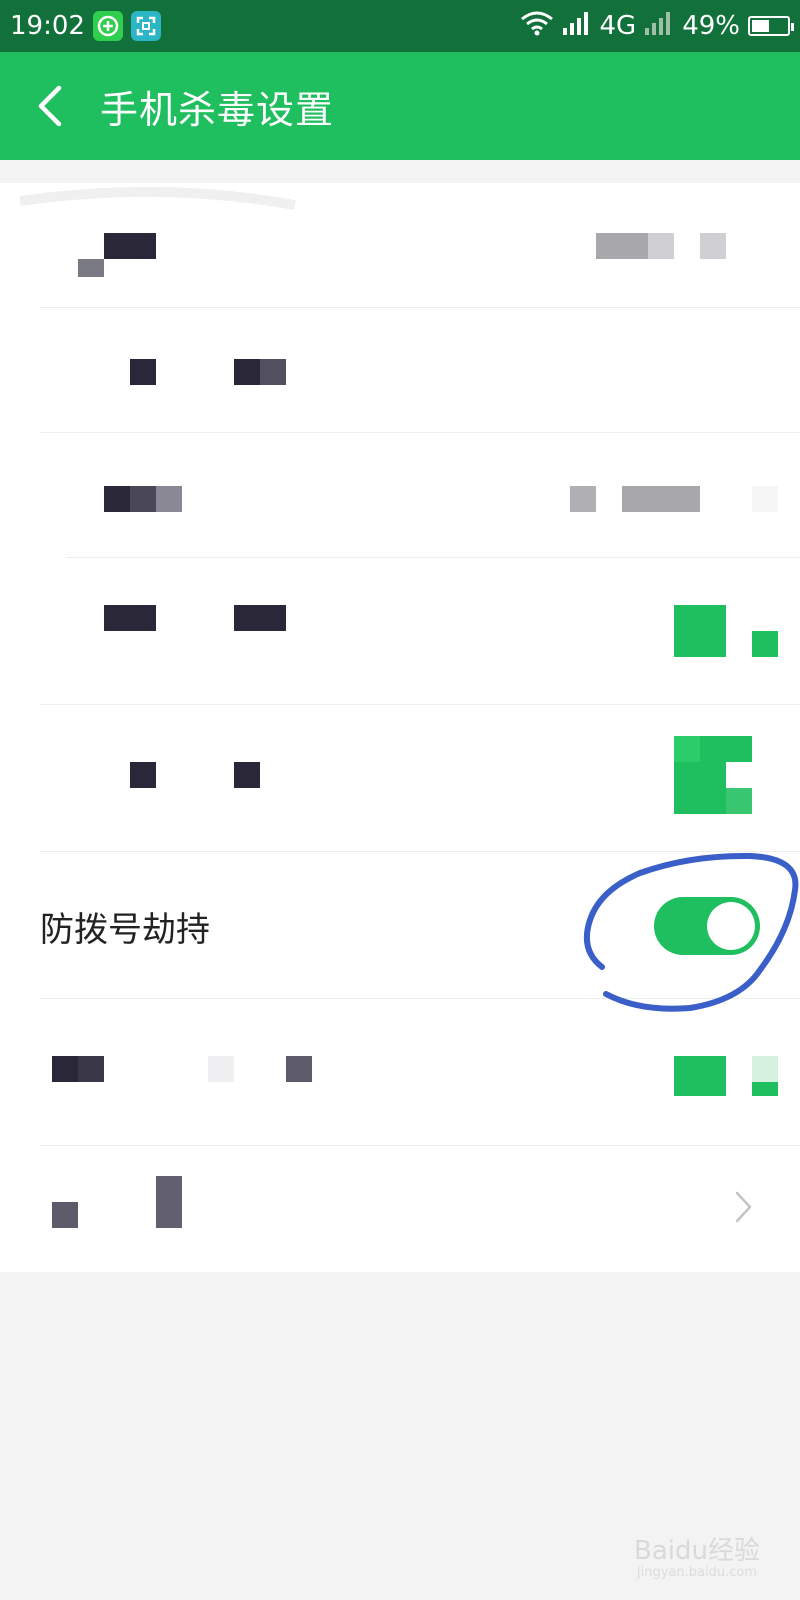 Image resolution: width=800 pixels, height=1600 pixels. Describe the element at coordinates (743, 1207) in the screenshot. I see `chevron-right-icon` at that location.